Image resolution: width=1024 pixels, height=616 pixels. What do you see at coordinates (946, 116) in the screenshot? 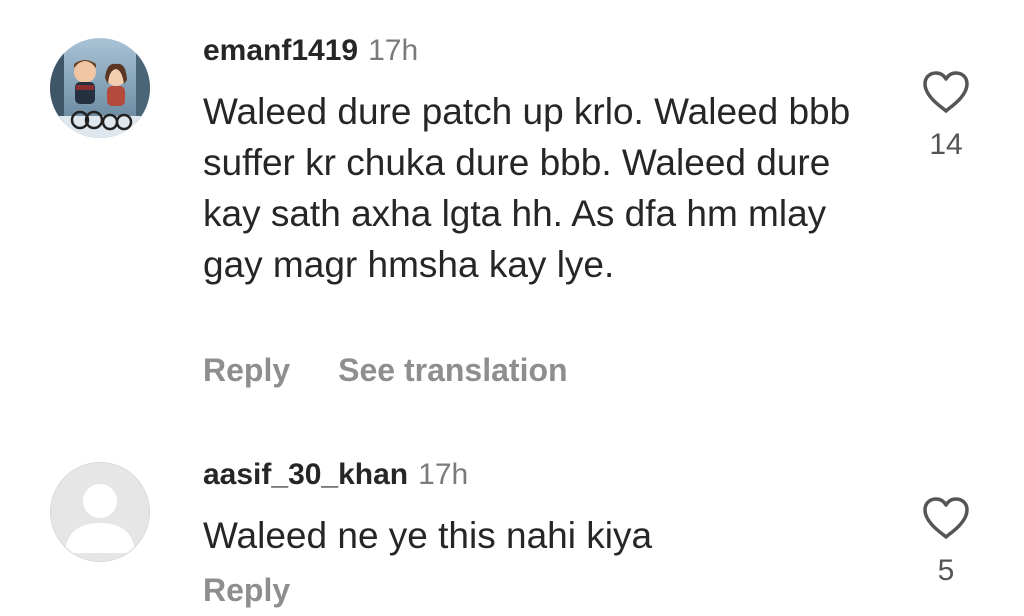
I see `like-control: 14` at bounding box center [946, 116].